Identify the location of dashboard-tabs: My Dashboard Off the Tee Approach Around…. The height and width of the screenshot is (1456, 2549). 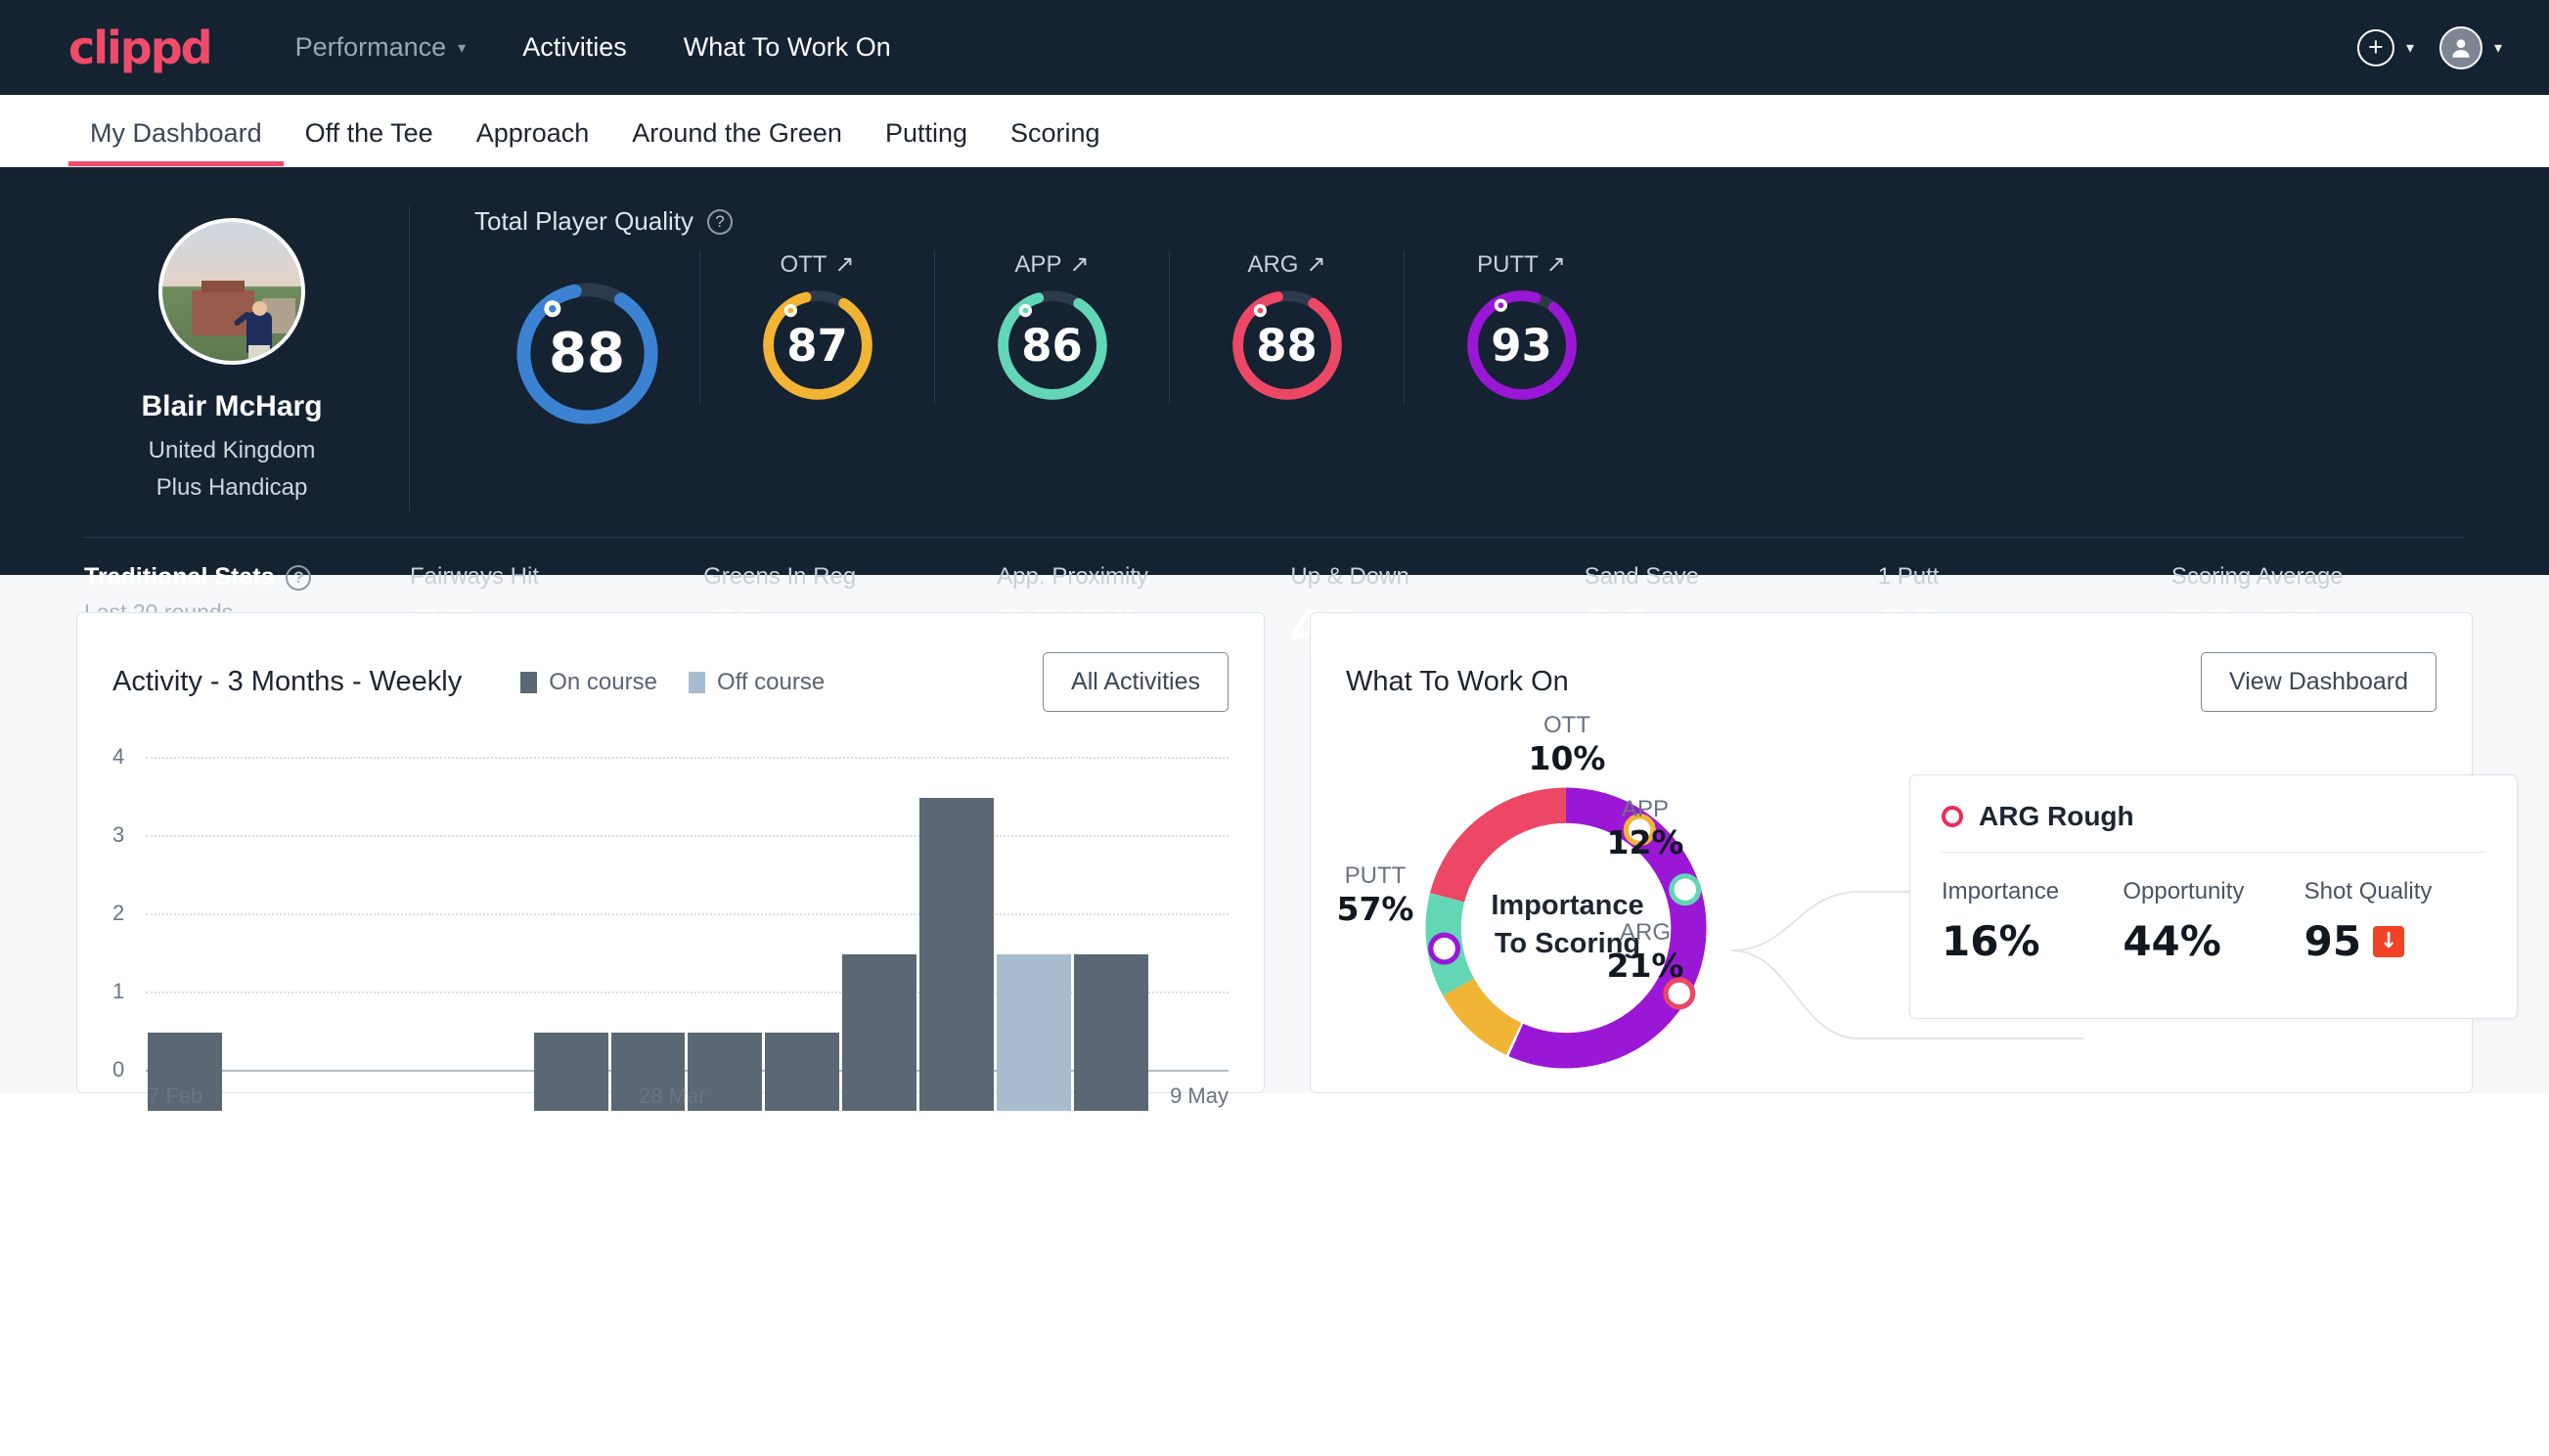
(1274, 131).